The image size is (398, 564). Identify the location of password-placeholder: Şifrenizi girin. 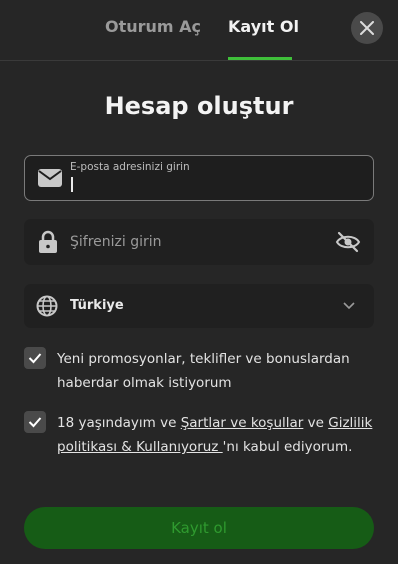
(116, 242).